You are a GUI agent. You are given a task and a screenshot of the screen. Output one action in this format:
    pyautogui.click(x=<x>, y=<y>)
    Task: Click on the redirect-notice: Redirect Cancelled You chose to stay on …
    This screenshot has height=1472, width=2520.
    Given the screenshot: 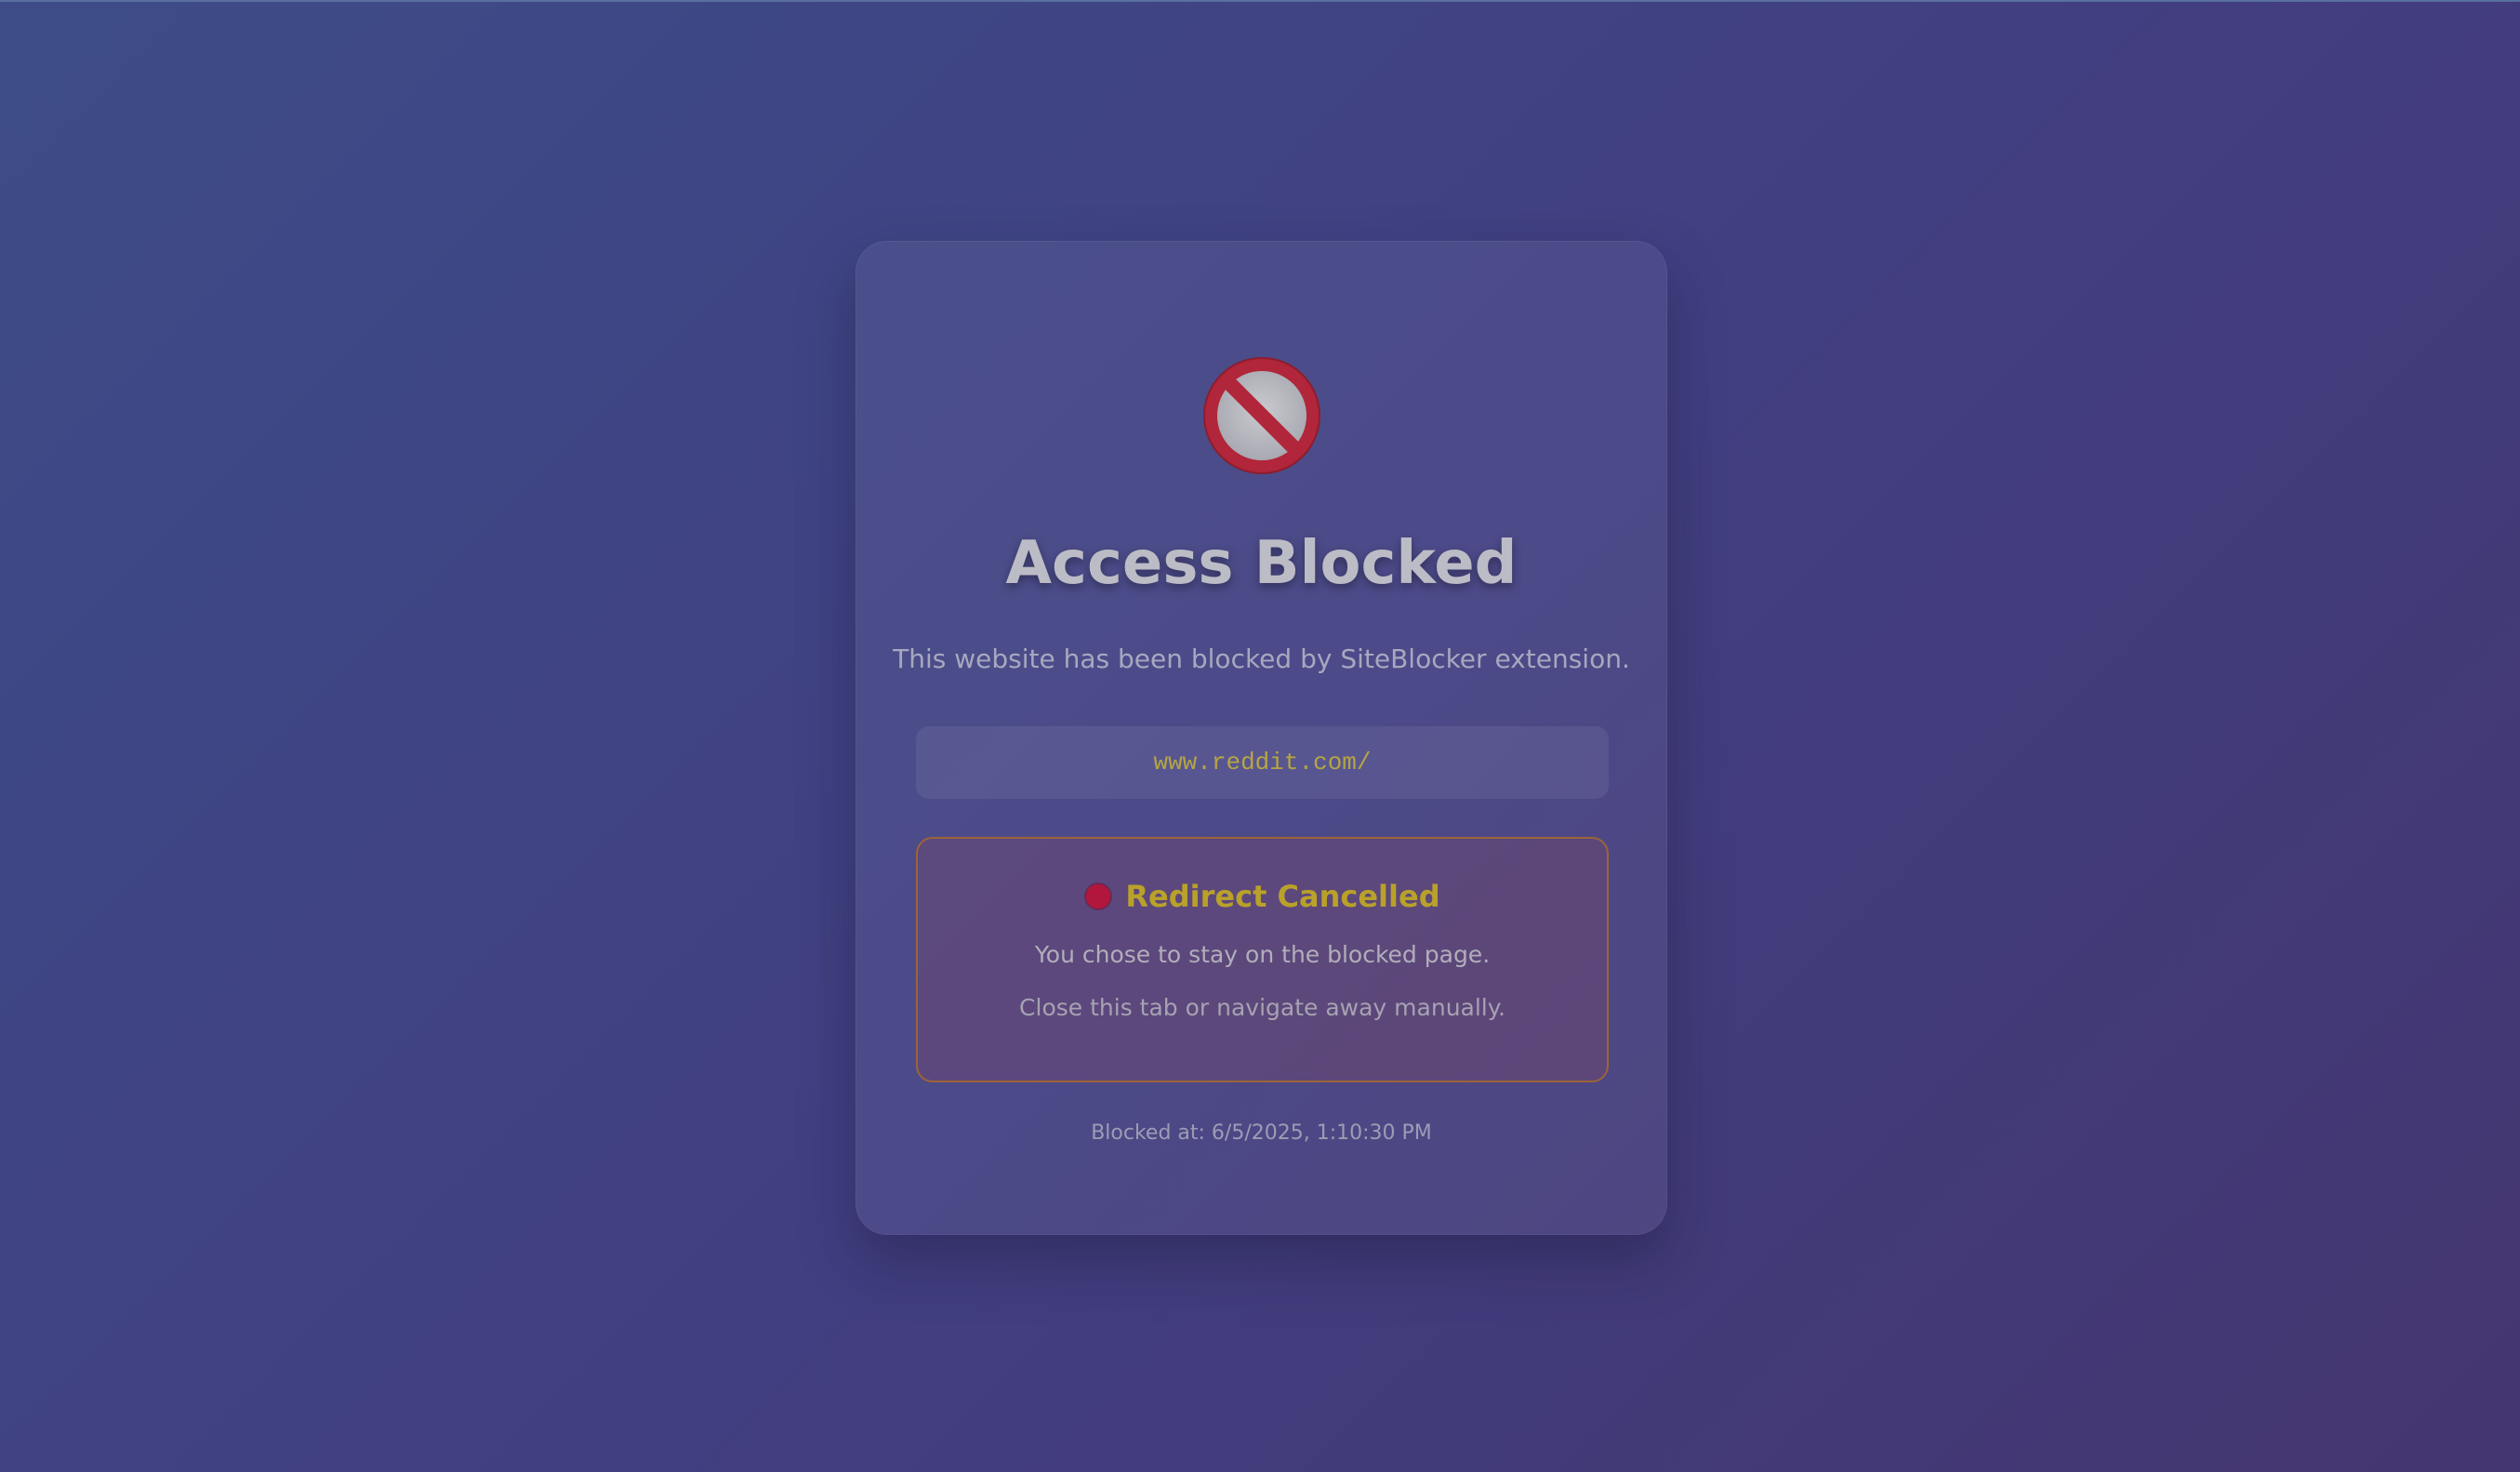 What is the action you would take?
    pyautogui.click(x=1262, y=959)
    